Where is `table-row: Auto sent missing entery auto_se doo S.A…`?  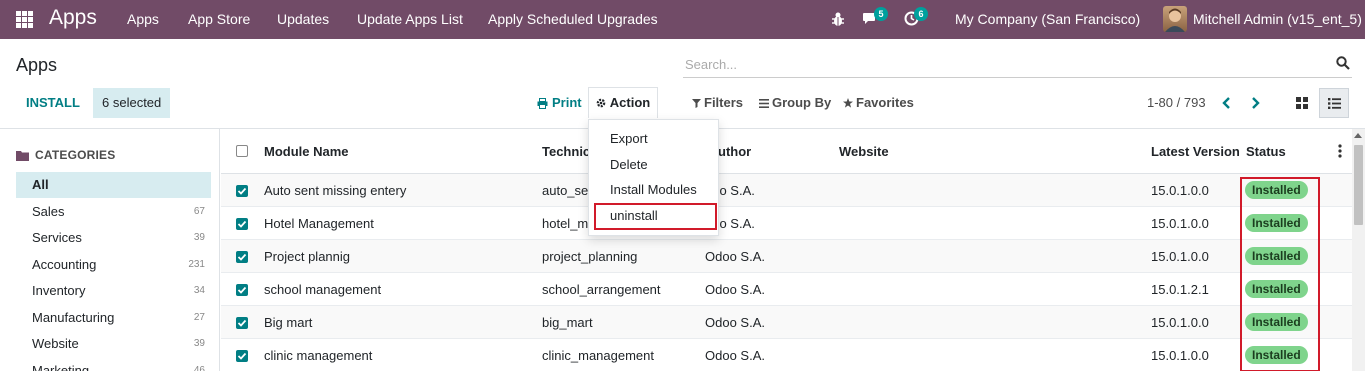
table-row: Auto sent missing entery auto_se doo S.A… is located at coordinates (786, 190).